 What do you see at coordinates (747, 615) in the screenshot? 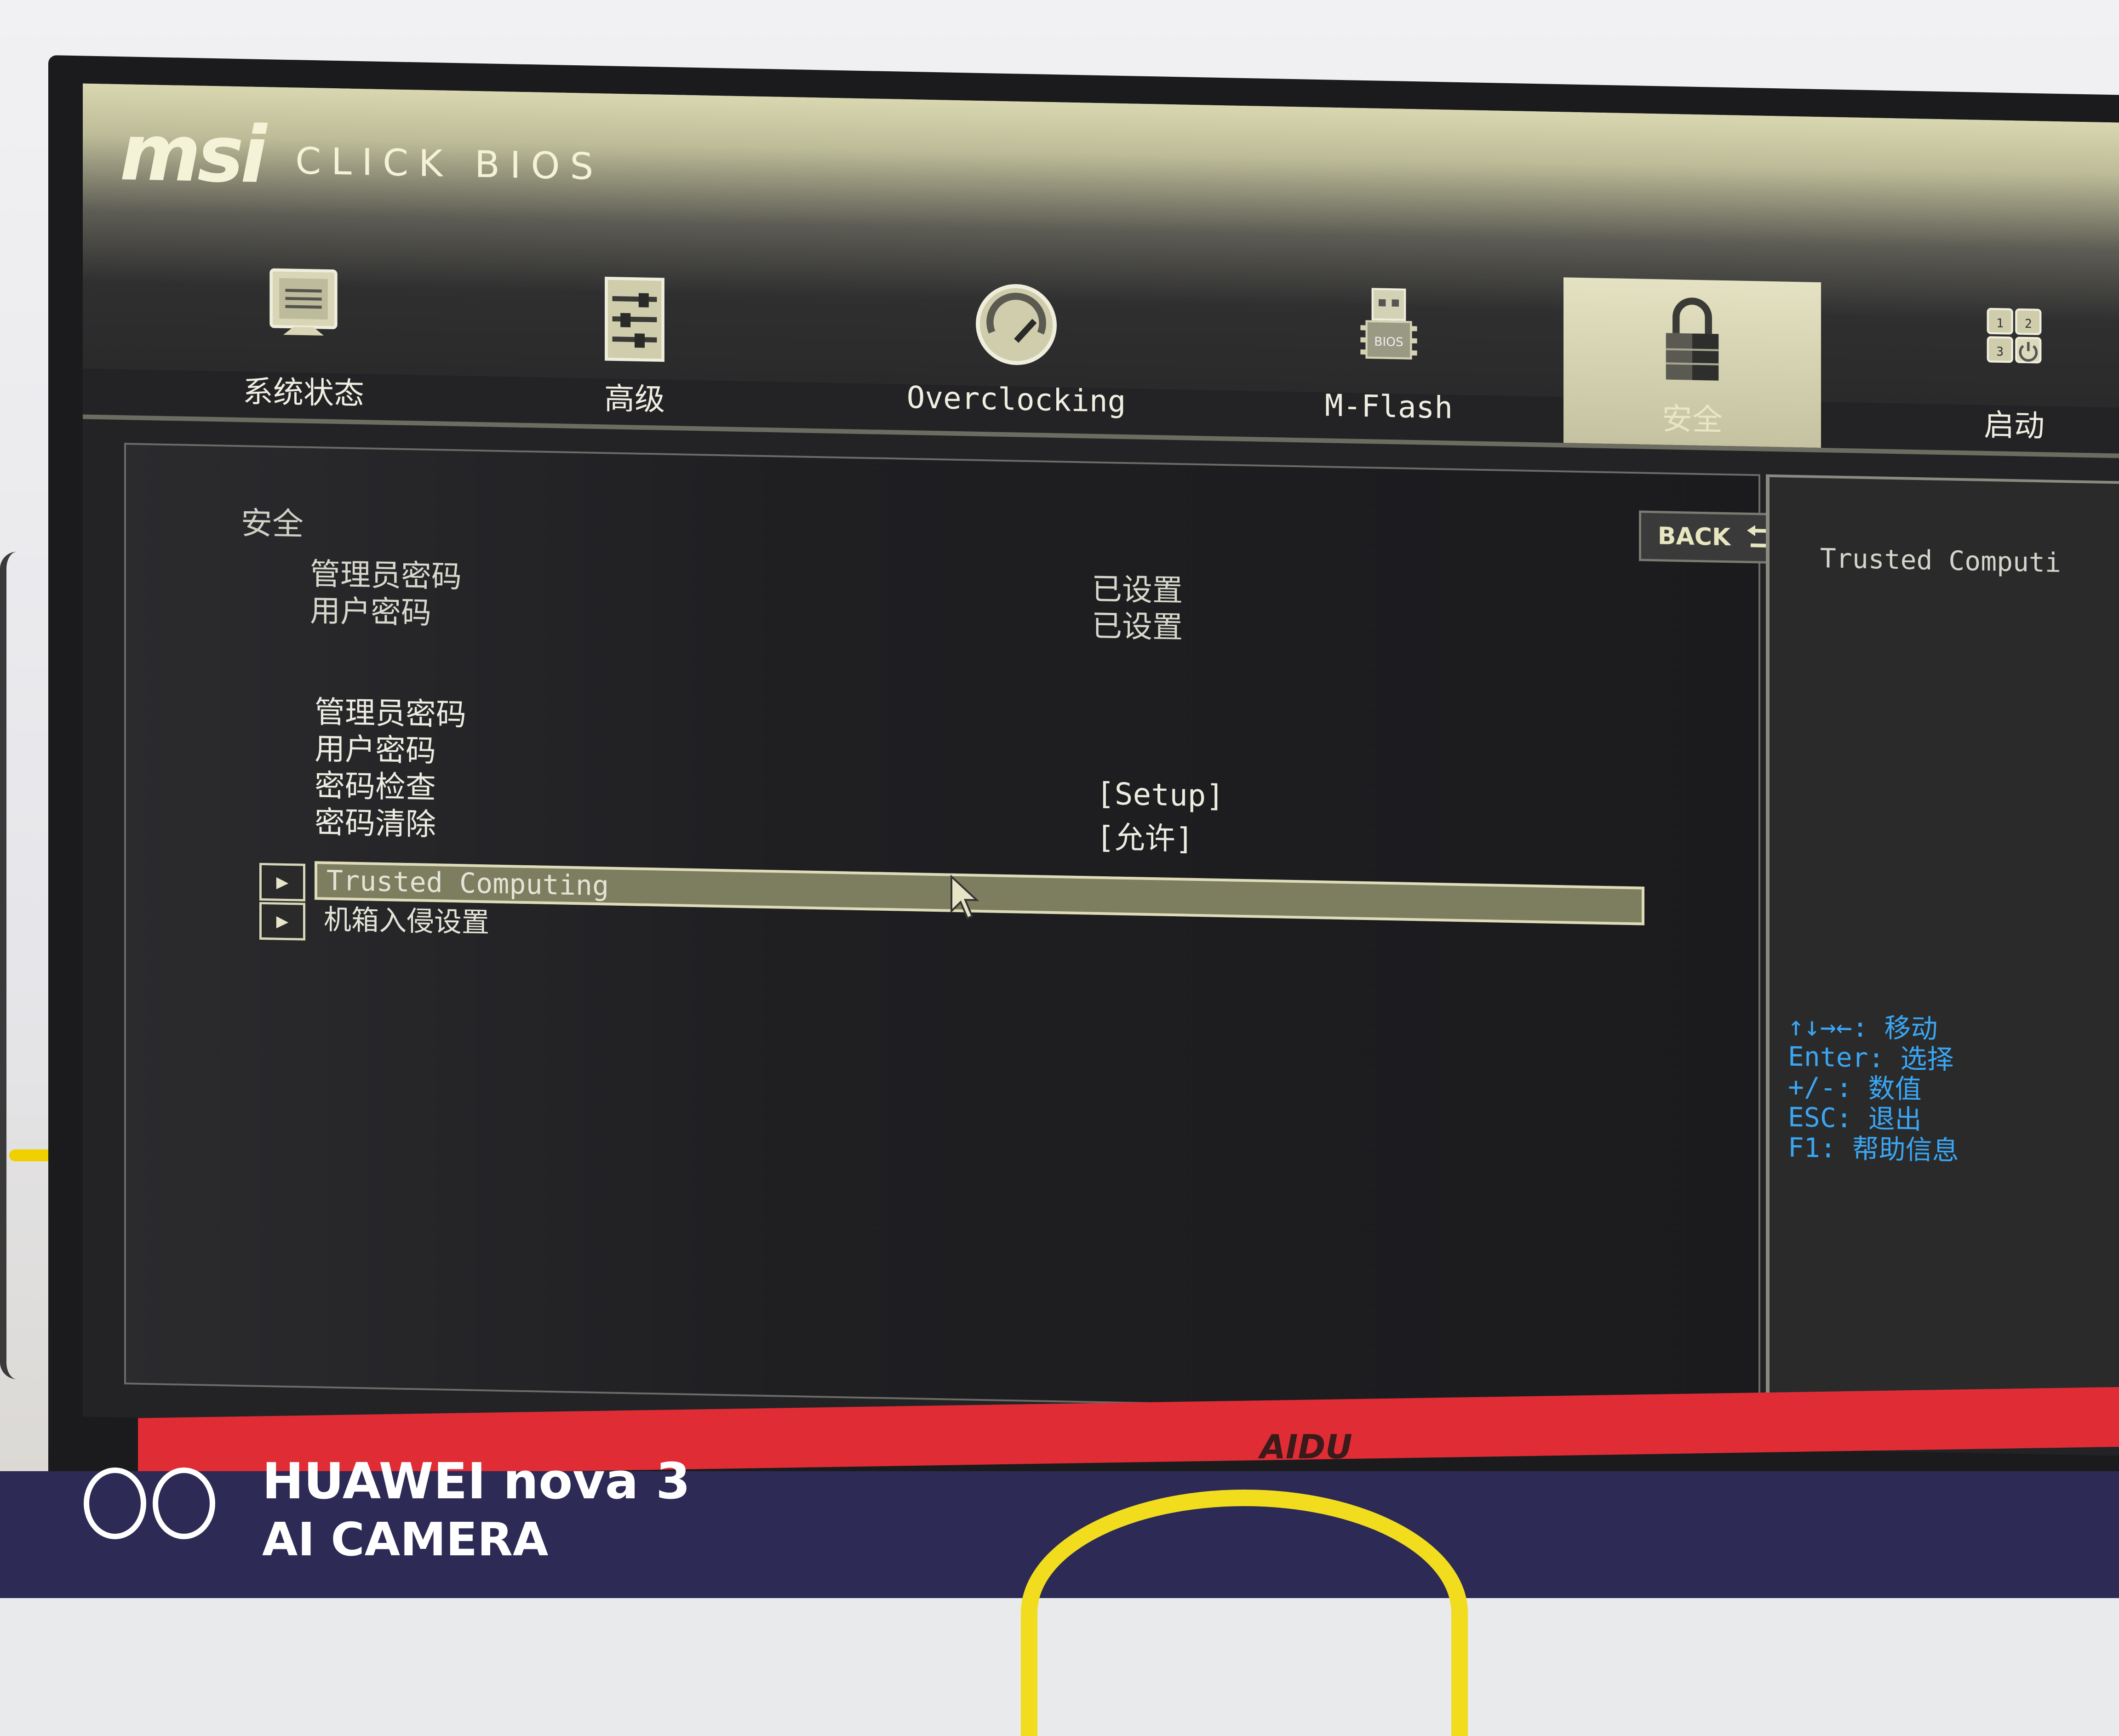
I see `status-row-user-password: 用户密码 已设置` at bounding box center [747, 615].